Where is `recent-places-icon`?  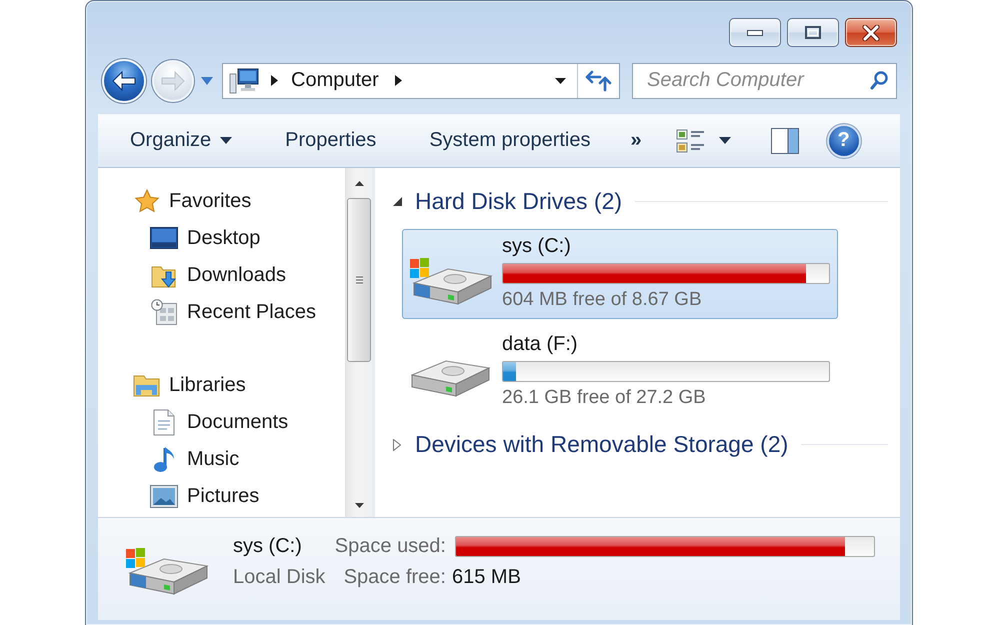
recent-places-icon is located at coordinates (164, 312).